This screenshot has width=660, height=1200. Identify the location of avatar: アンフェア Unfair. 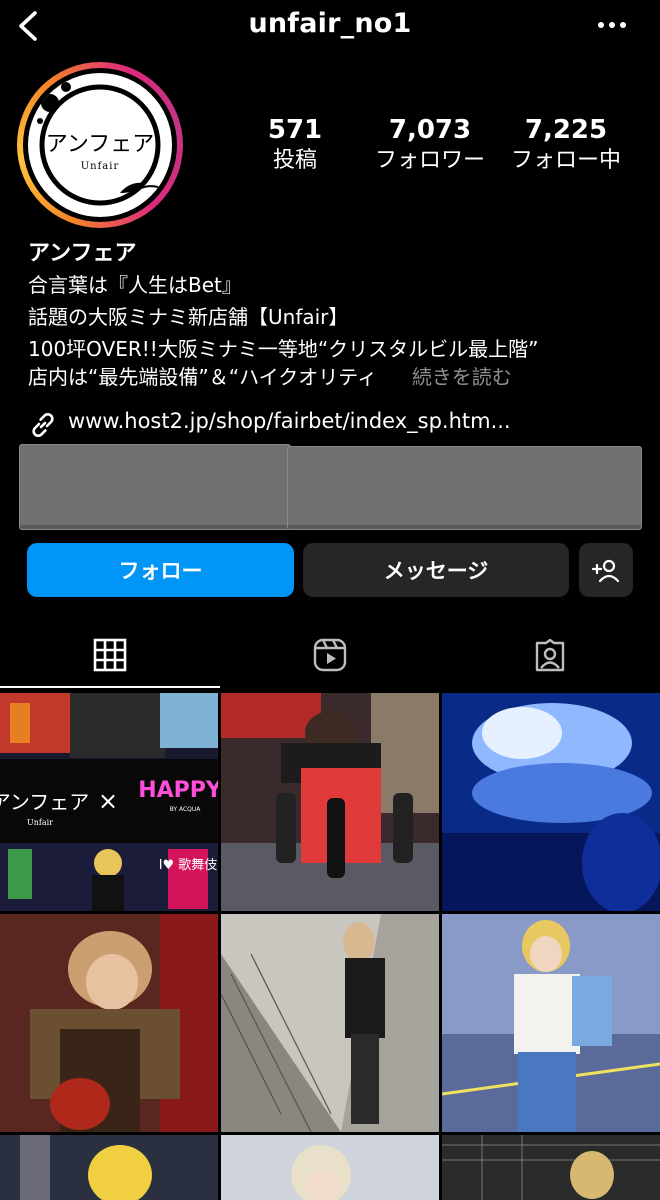
(100, 145).